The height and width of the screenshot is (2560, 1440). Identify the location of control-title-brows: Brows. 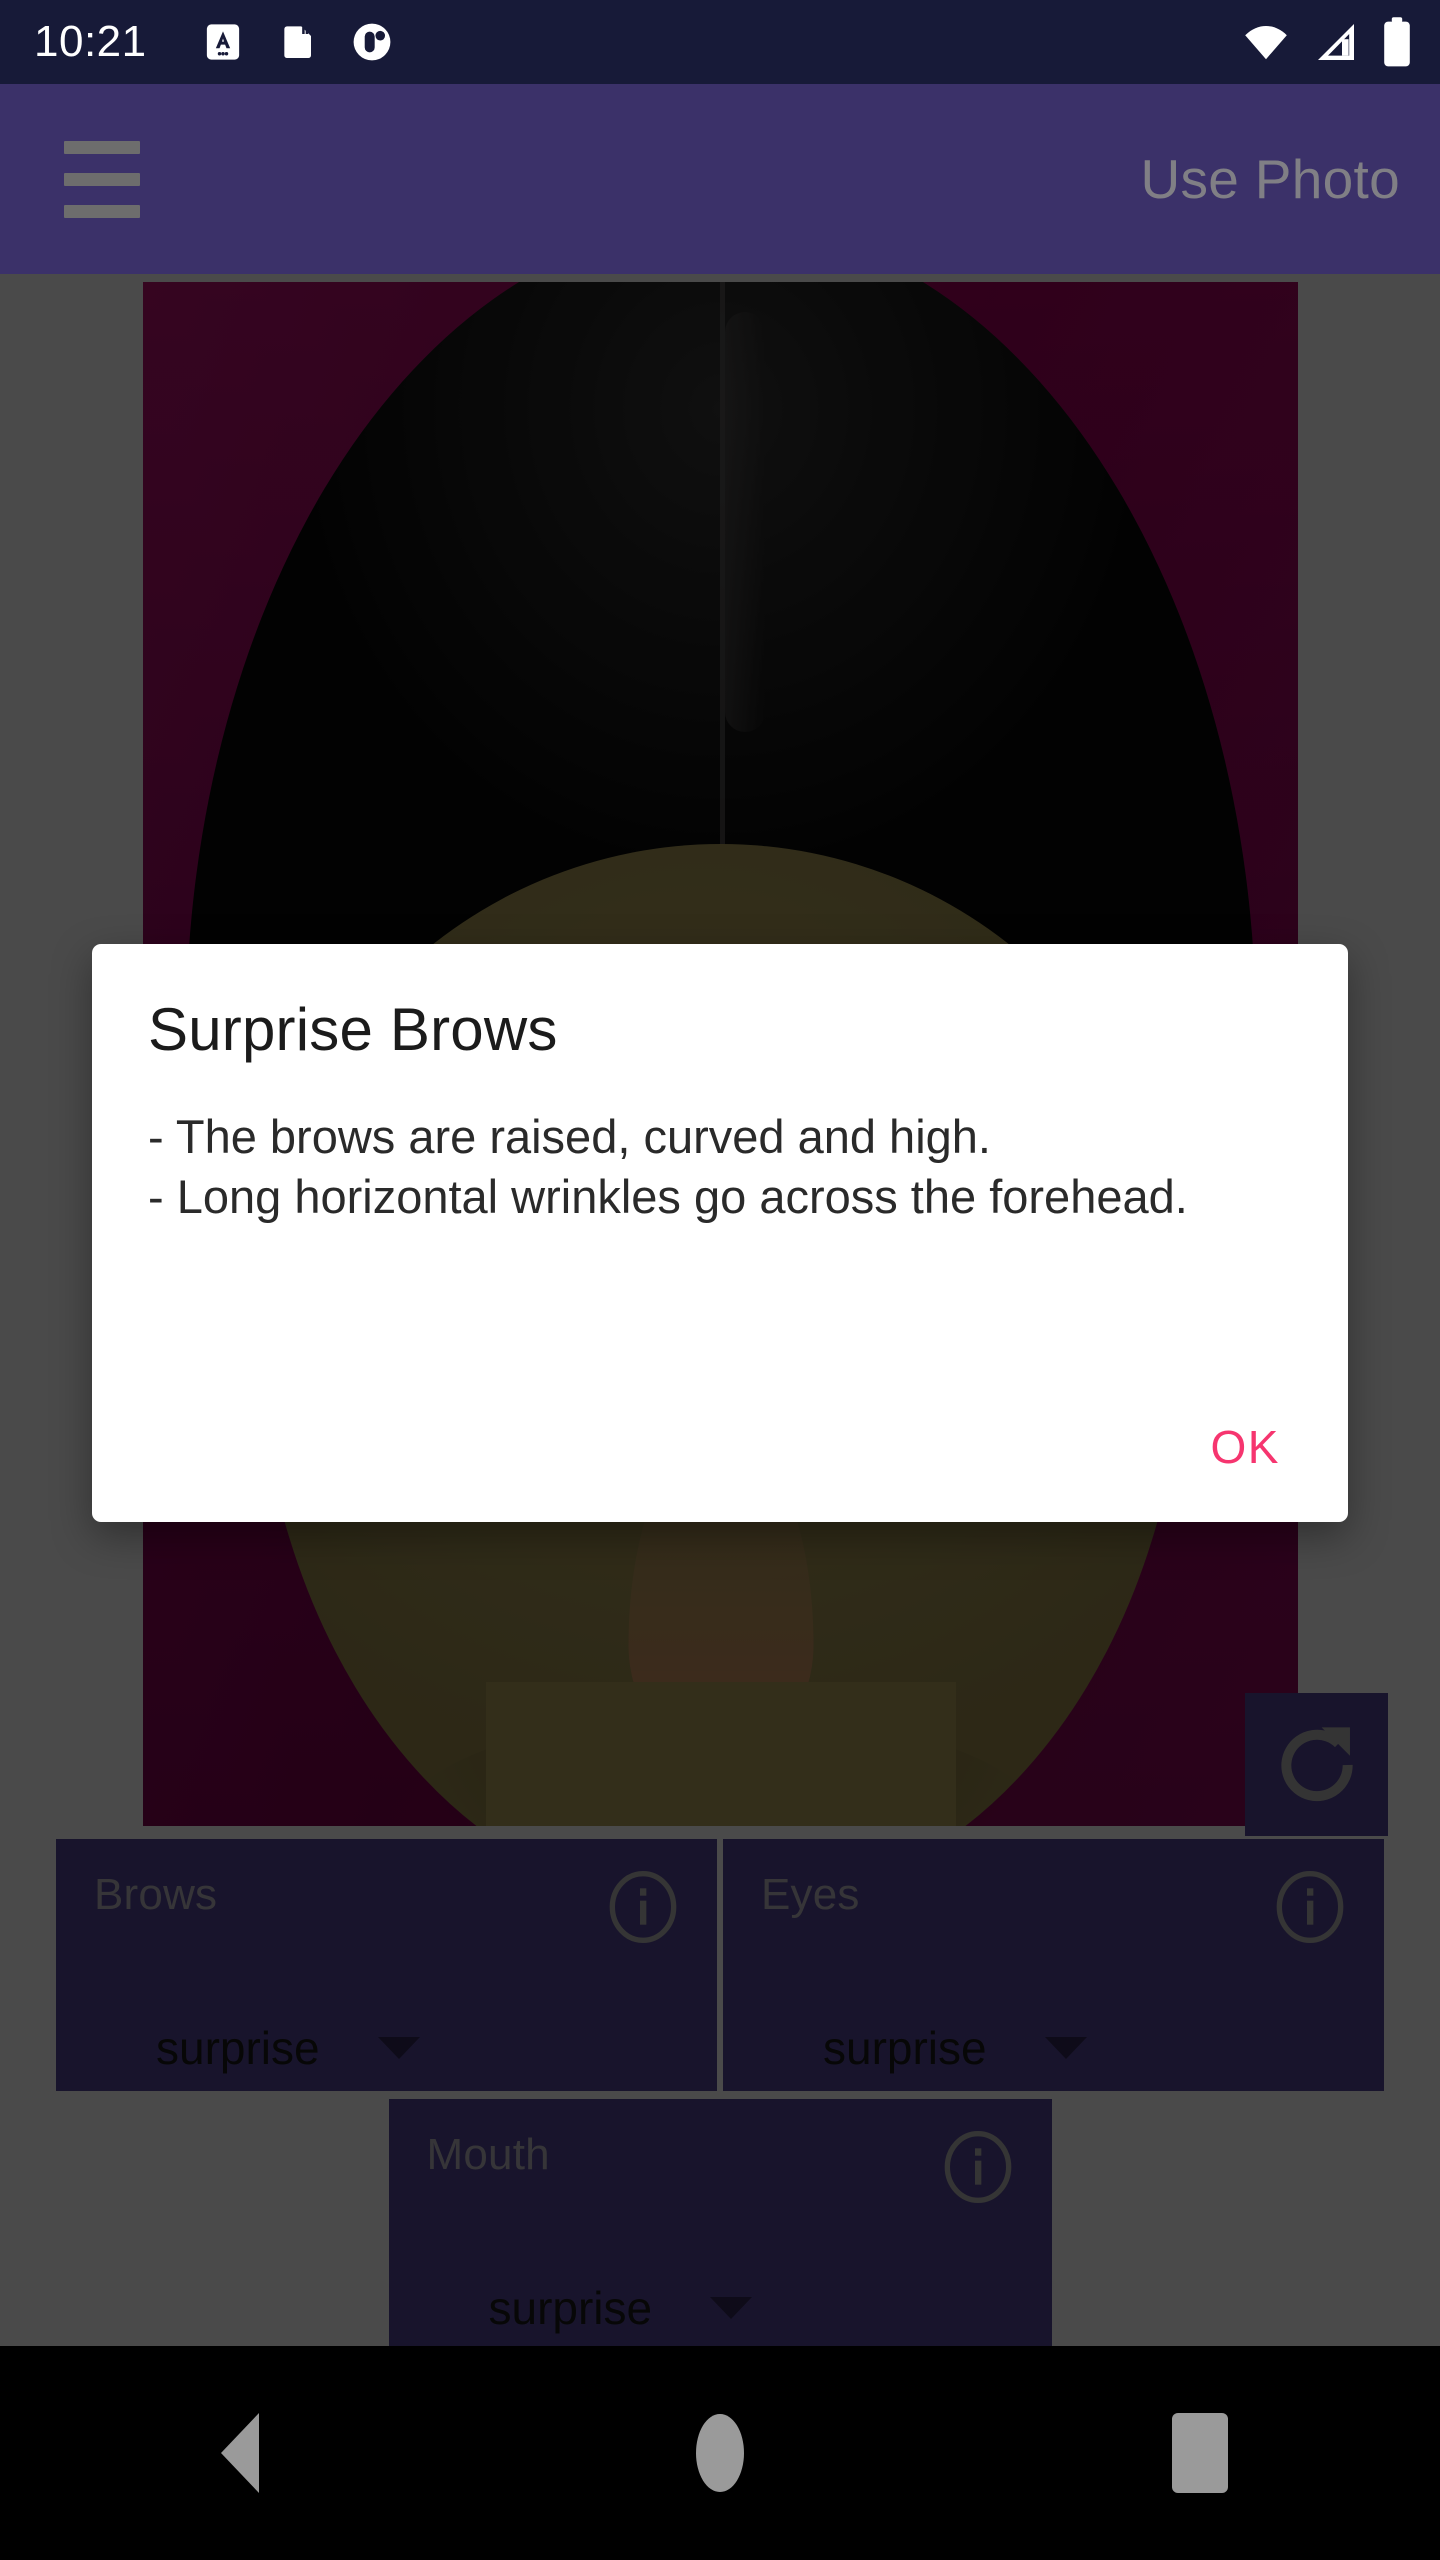
(156, 1894).